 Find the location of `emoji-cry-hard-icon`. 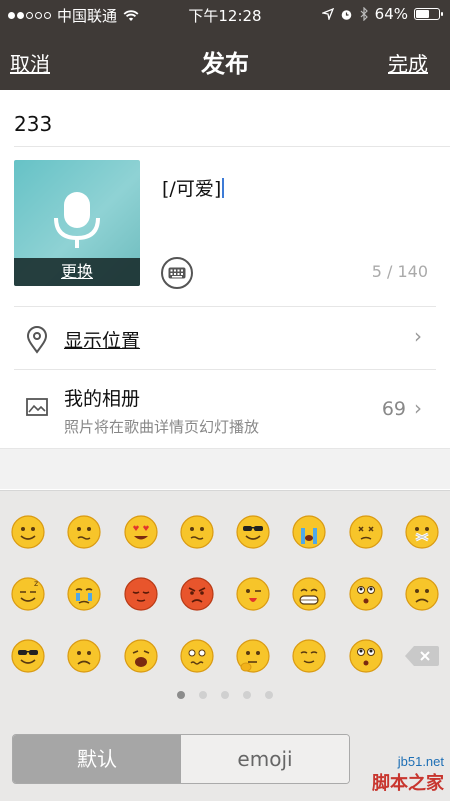

emoji-cry-hard-icon is located at coordinates (141, 656).